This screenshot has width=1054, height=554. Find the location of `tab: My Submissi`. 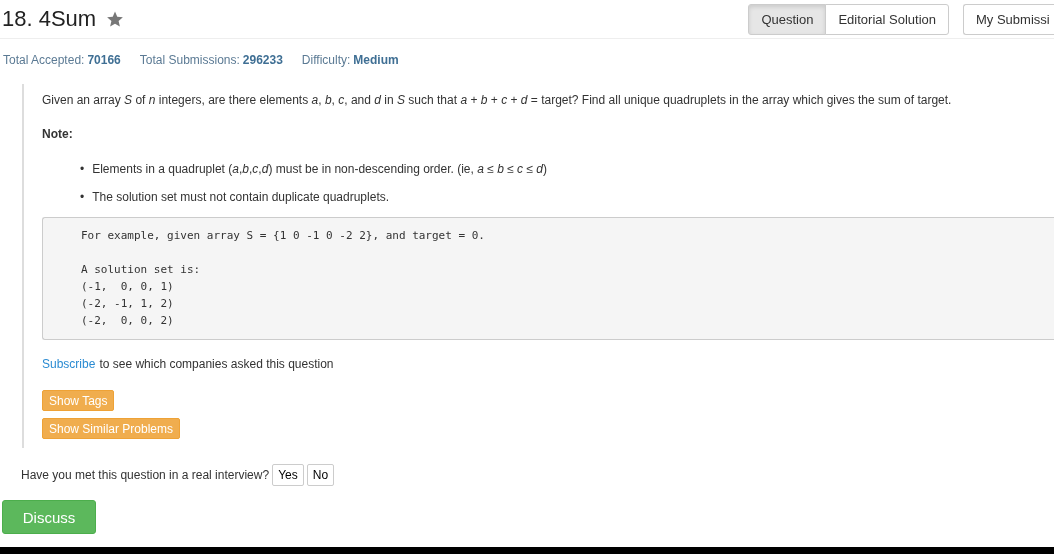

tab: My Submissi is located at coordinates (1008, 19).